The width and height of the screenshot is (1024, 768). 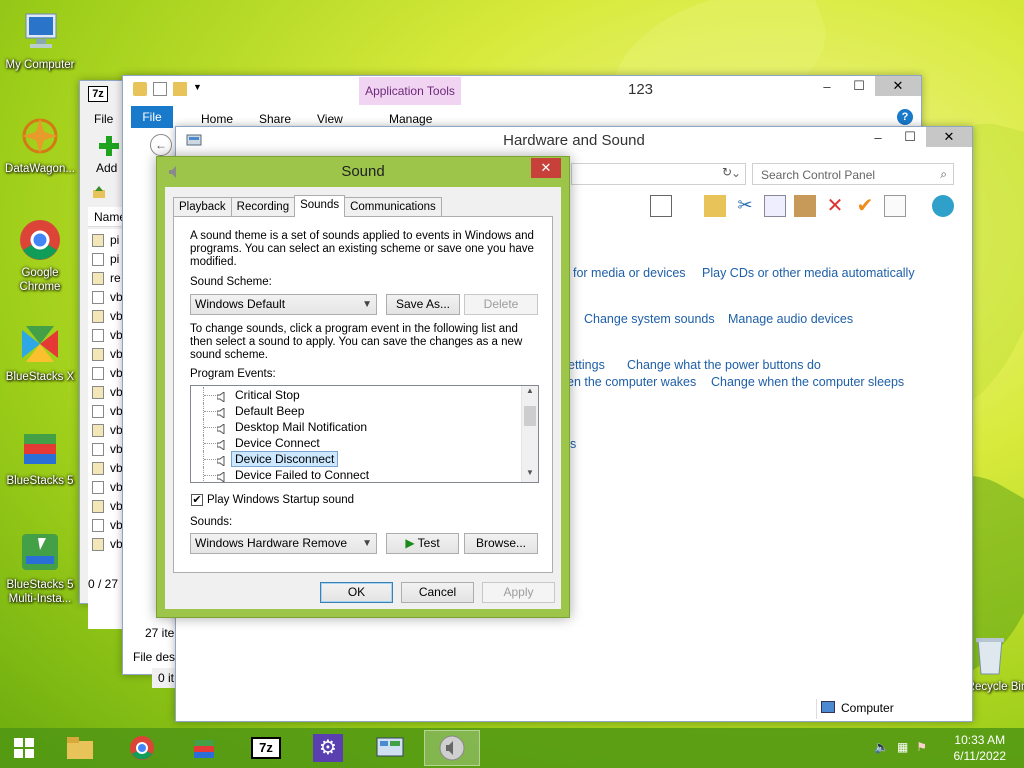 What do you see at coordinates (255, 443) in the screenshot?
I see `program-event-item: Device Connect` at bounding box center [255, 443].